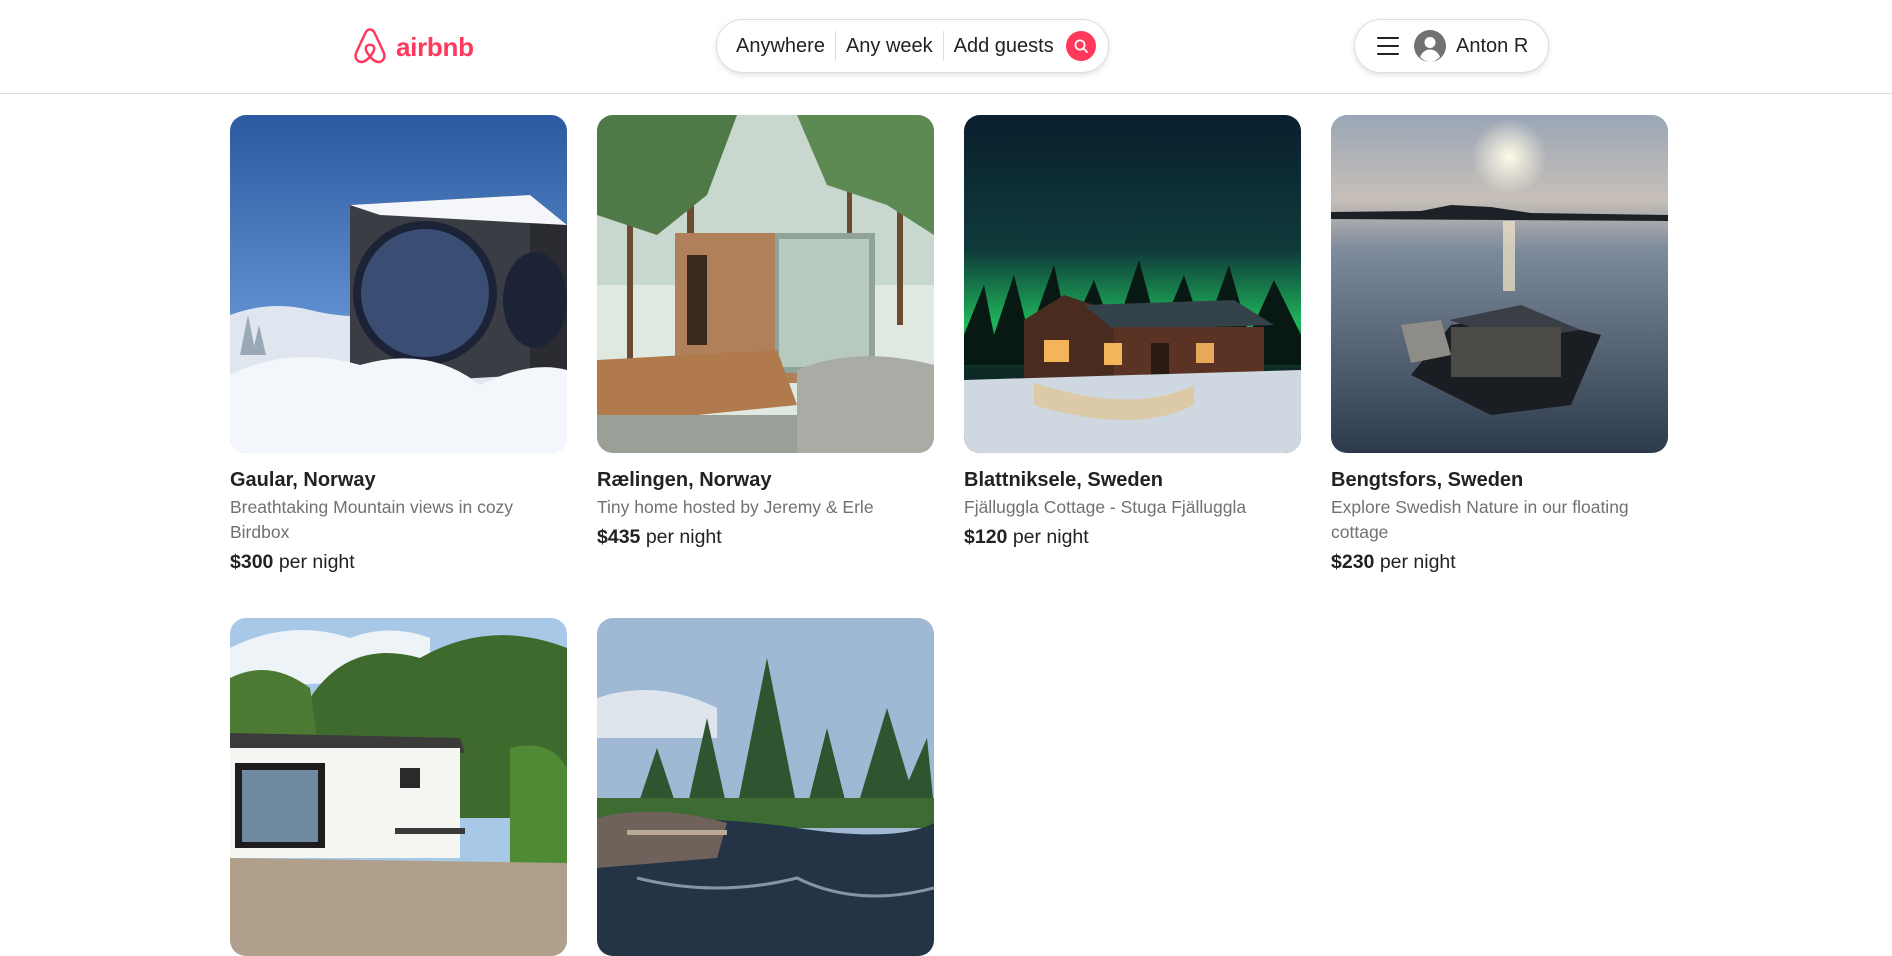  Describe the element at coordinates (785, 46) in the screenshot. I see `search-anywhere: Anywhere` at that location.